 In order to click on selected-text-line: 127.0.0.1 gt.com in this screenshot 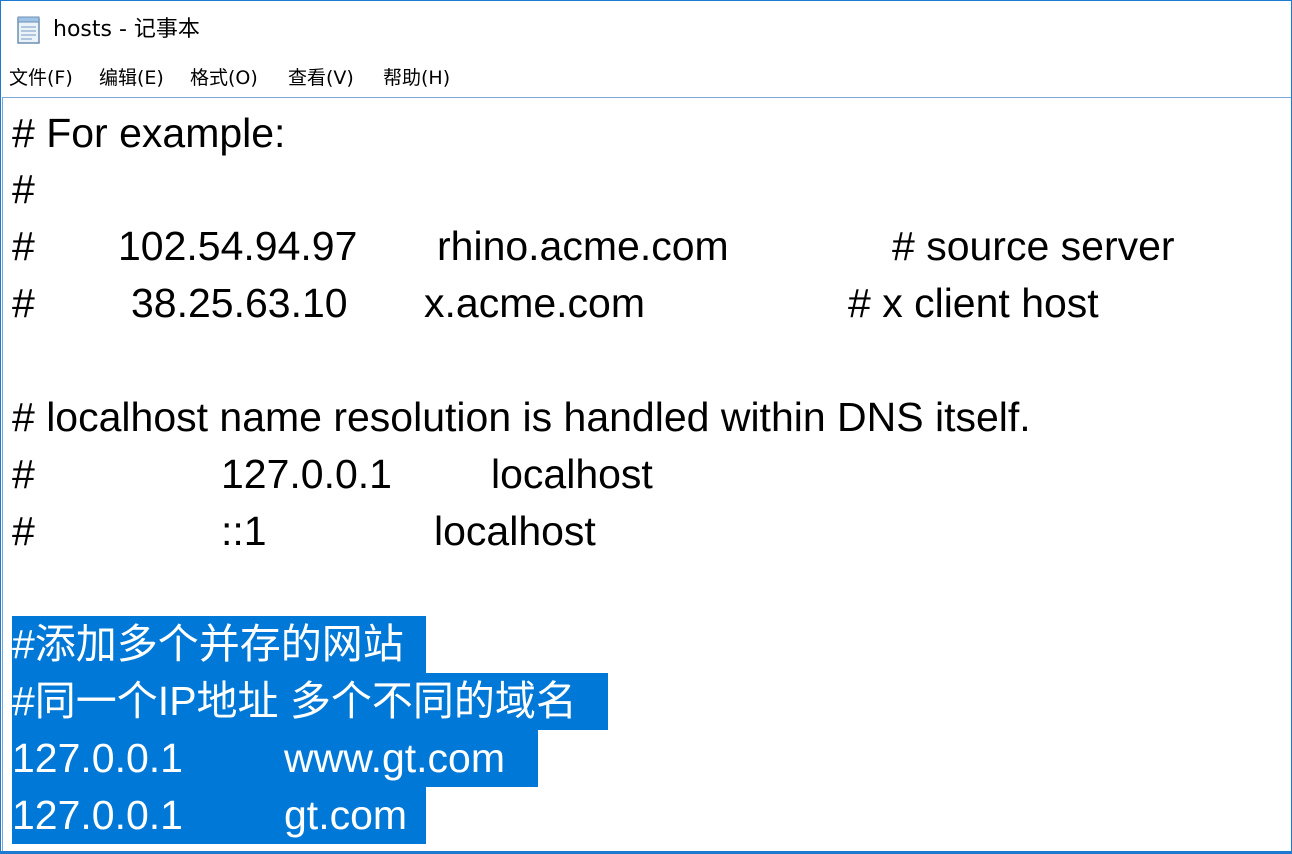, I will do `click(219, 815)`.